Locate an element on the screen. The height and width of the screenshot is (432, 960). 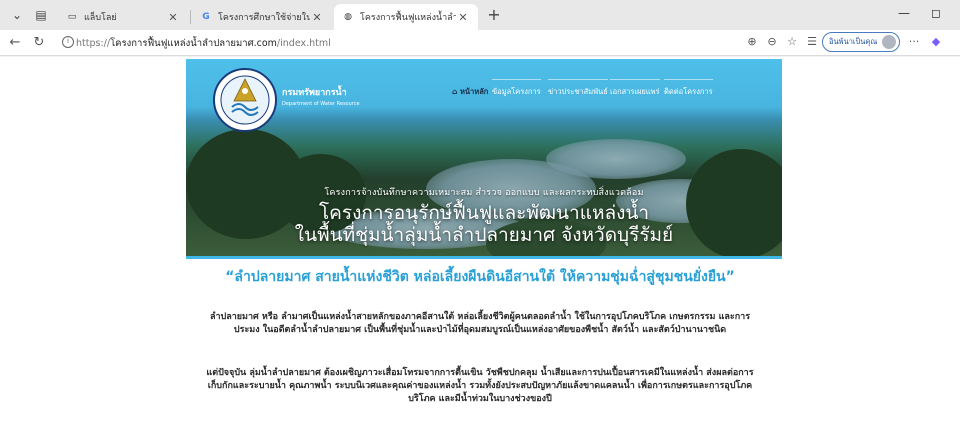
tab-list-icon: ▤ is located at coordinates (41, 15).